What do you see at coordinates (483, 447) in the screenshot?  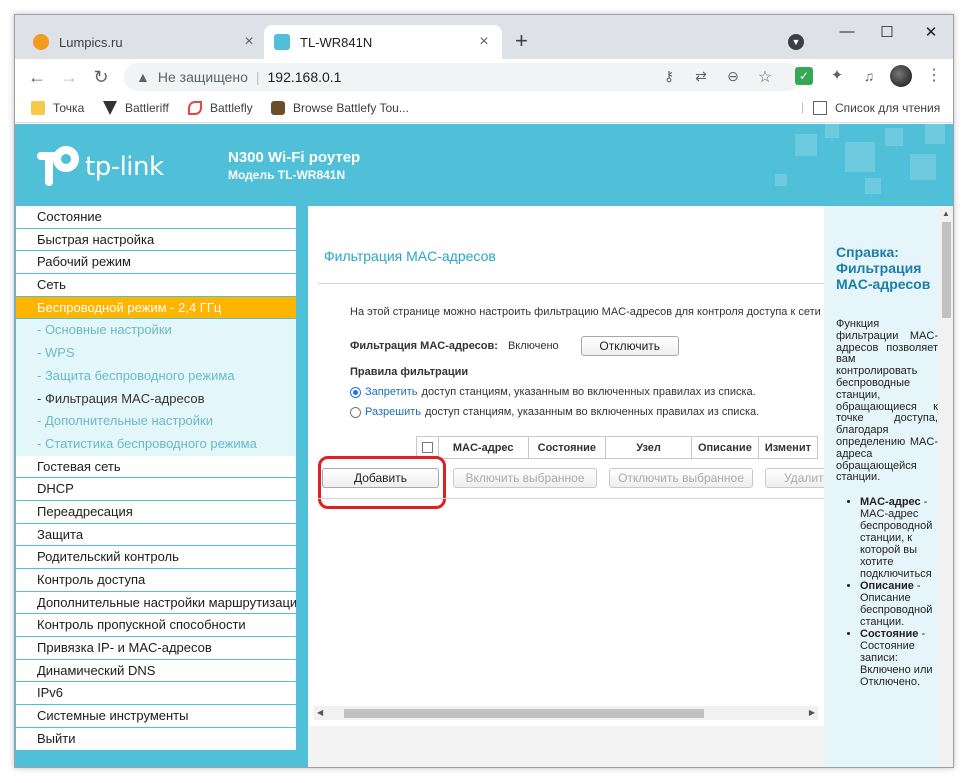 I see `col-mac: MAC-адрес` at bounding box center [483, 447].